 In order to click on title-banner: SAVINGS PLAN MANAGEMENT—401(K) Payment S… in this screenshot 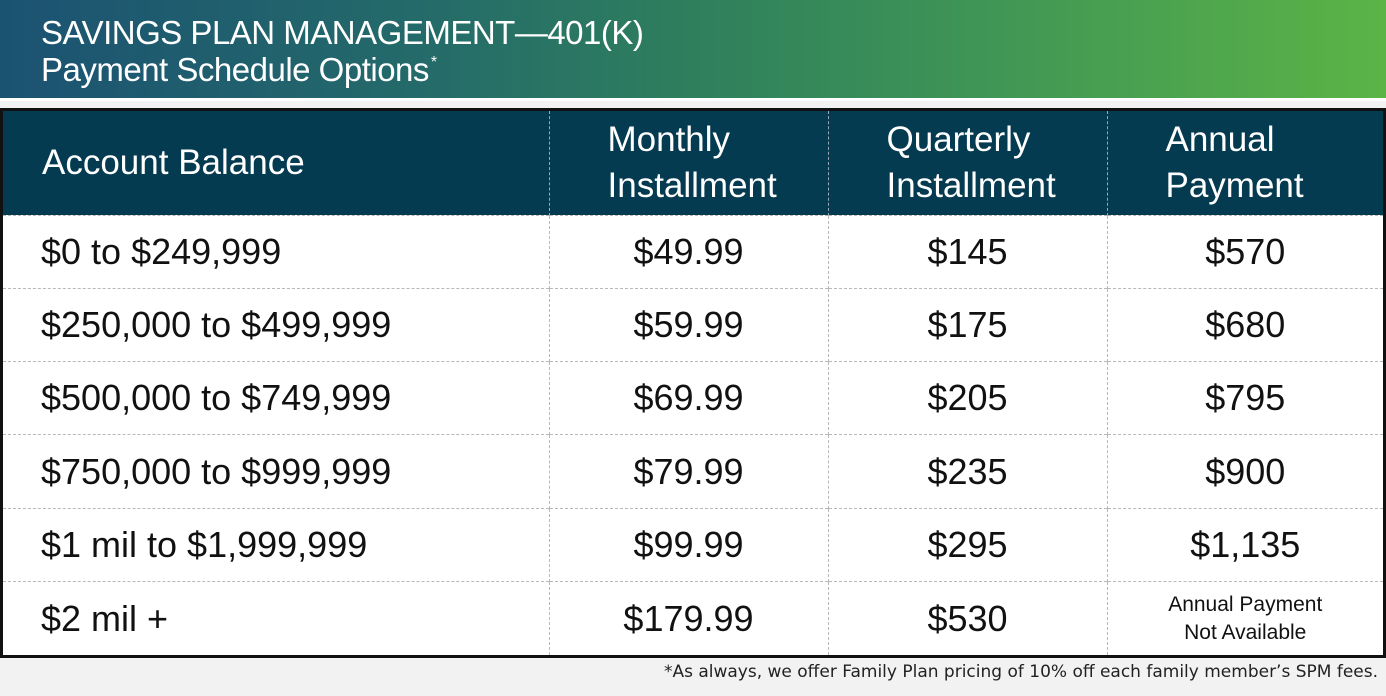, I will do `click(693, 50)`.